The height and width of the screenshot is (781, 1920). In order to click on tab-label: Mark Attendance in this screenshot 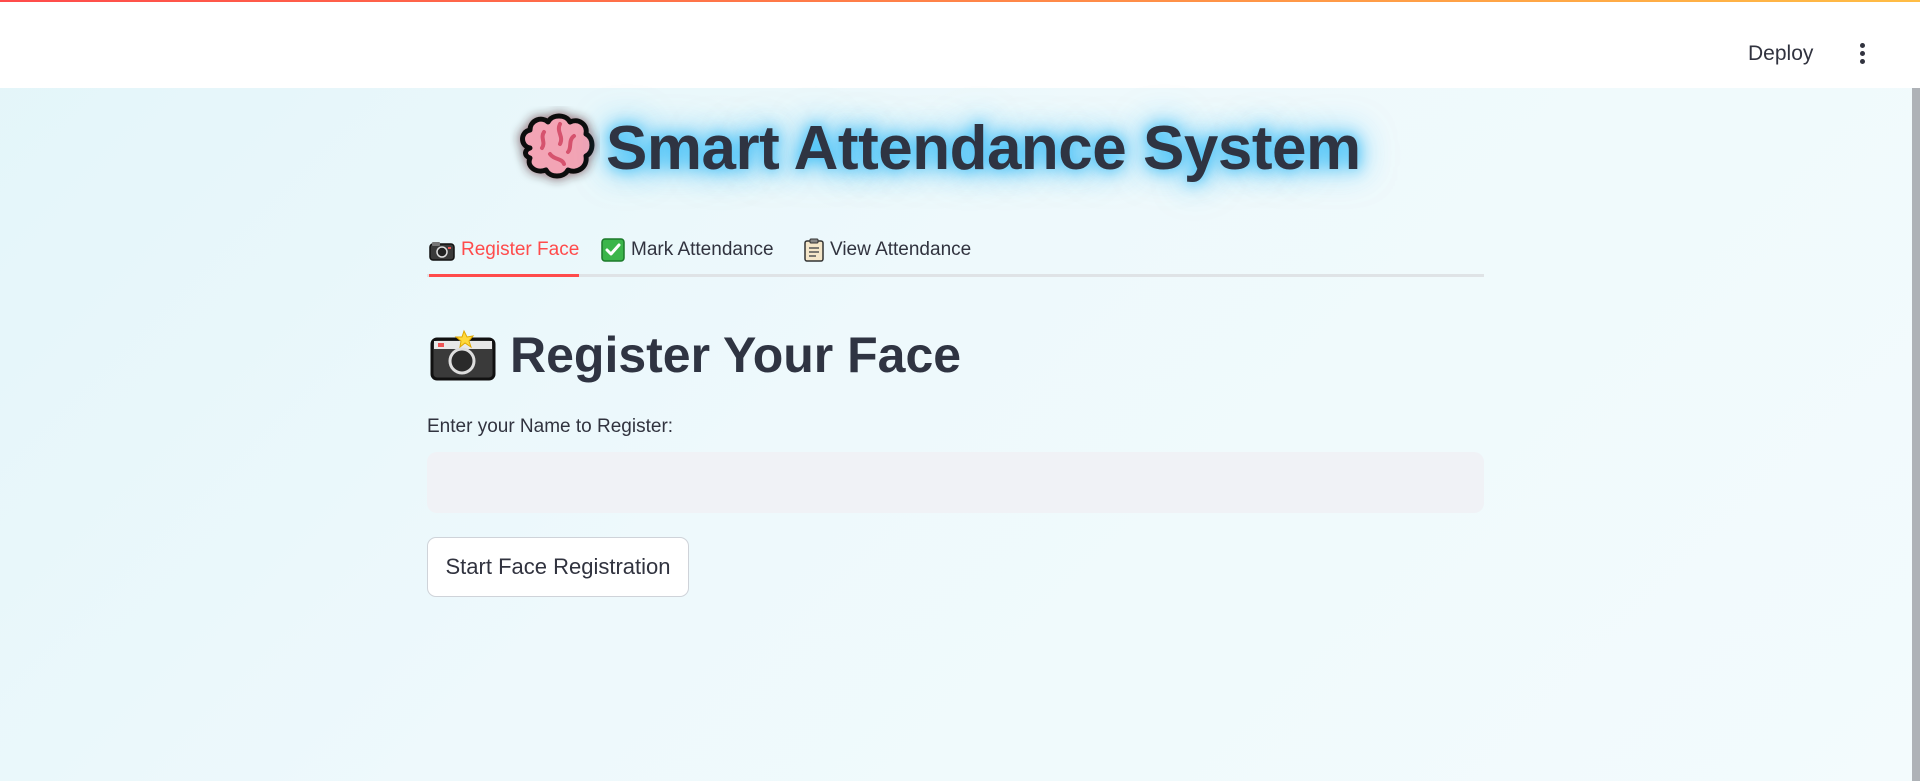, I will do `click(702, 249)`.